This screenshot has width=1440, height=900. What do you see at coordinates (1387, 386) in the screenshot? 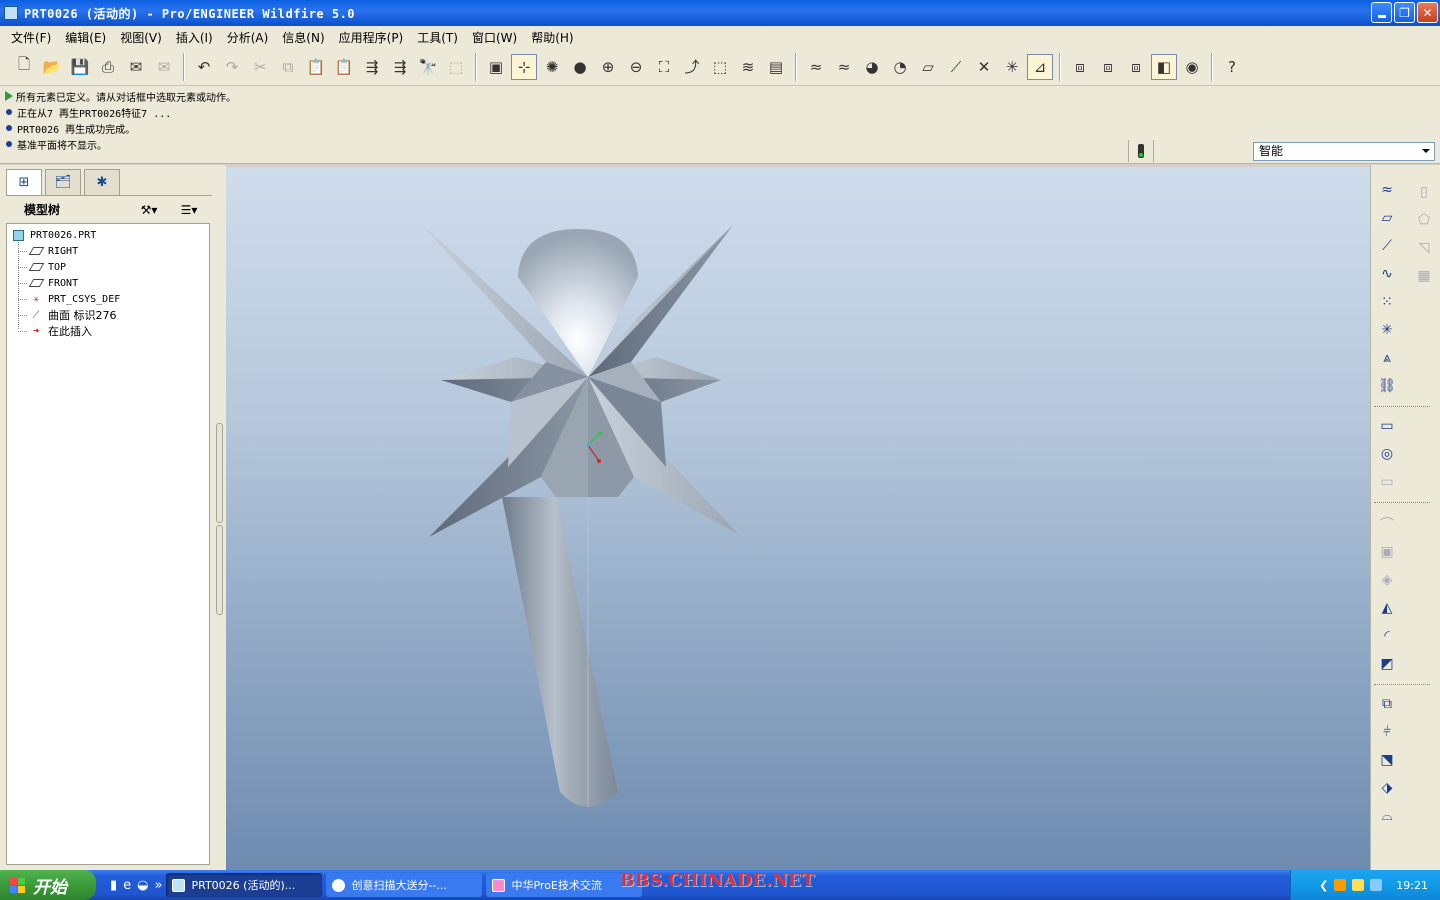
I see `chain-tool-icon: ⛓` at bounding box center [1387, 386].